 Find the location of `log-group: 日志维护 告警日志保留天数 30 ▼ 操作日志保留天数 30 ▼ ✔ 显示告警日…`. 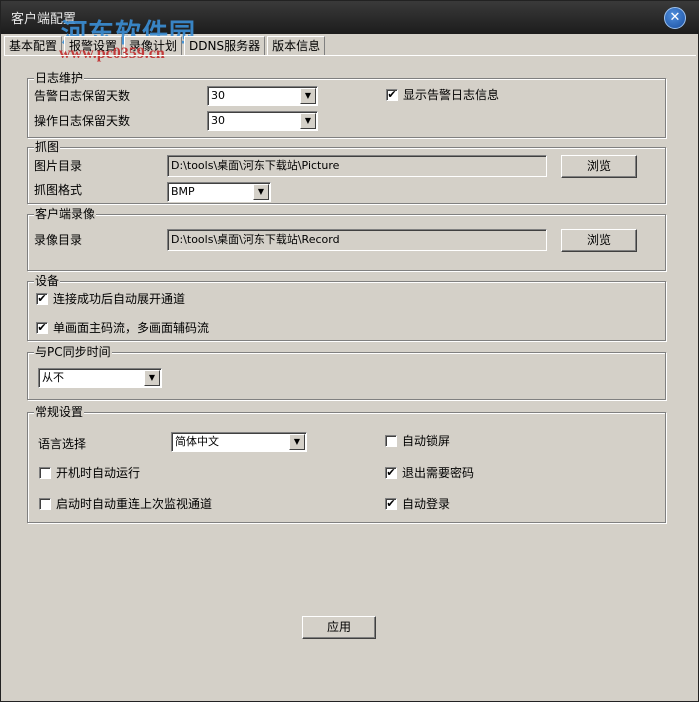

log-group: 日志维护 告警日志保留天数 30 ▼ 操作日志保留天数 30 ▼ ✔ 显示告警日… is located at coordinates (346, 104).